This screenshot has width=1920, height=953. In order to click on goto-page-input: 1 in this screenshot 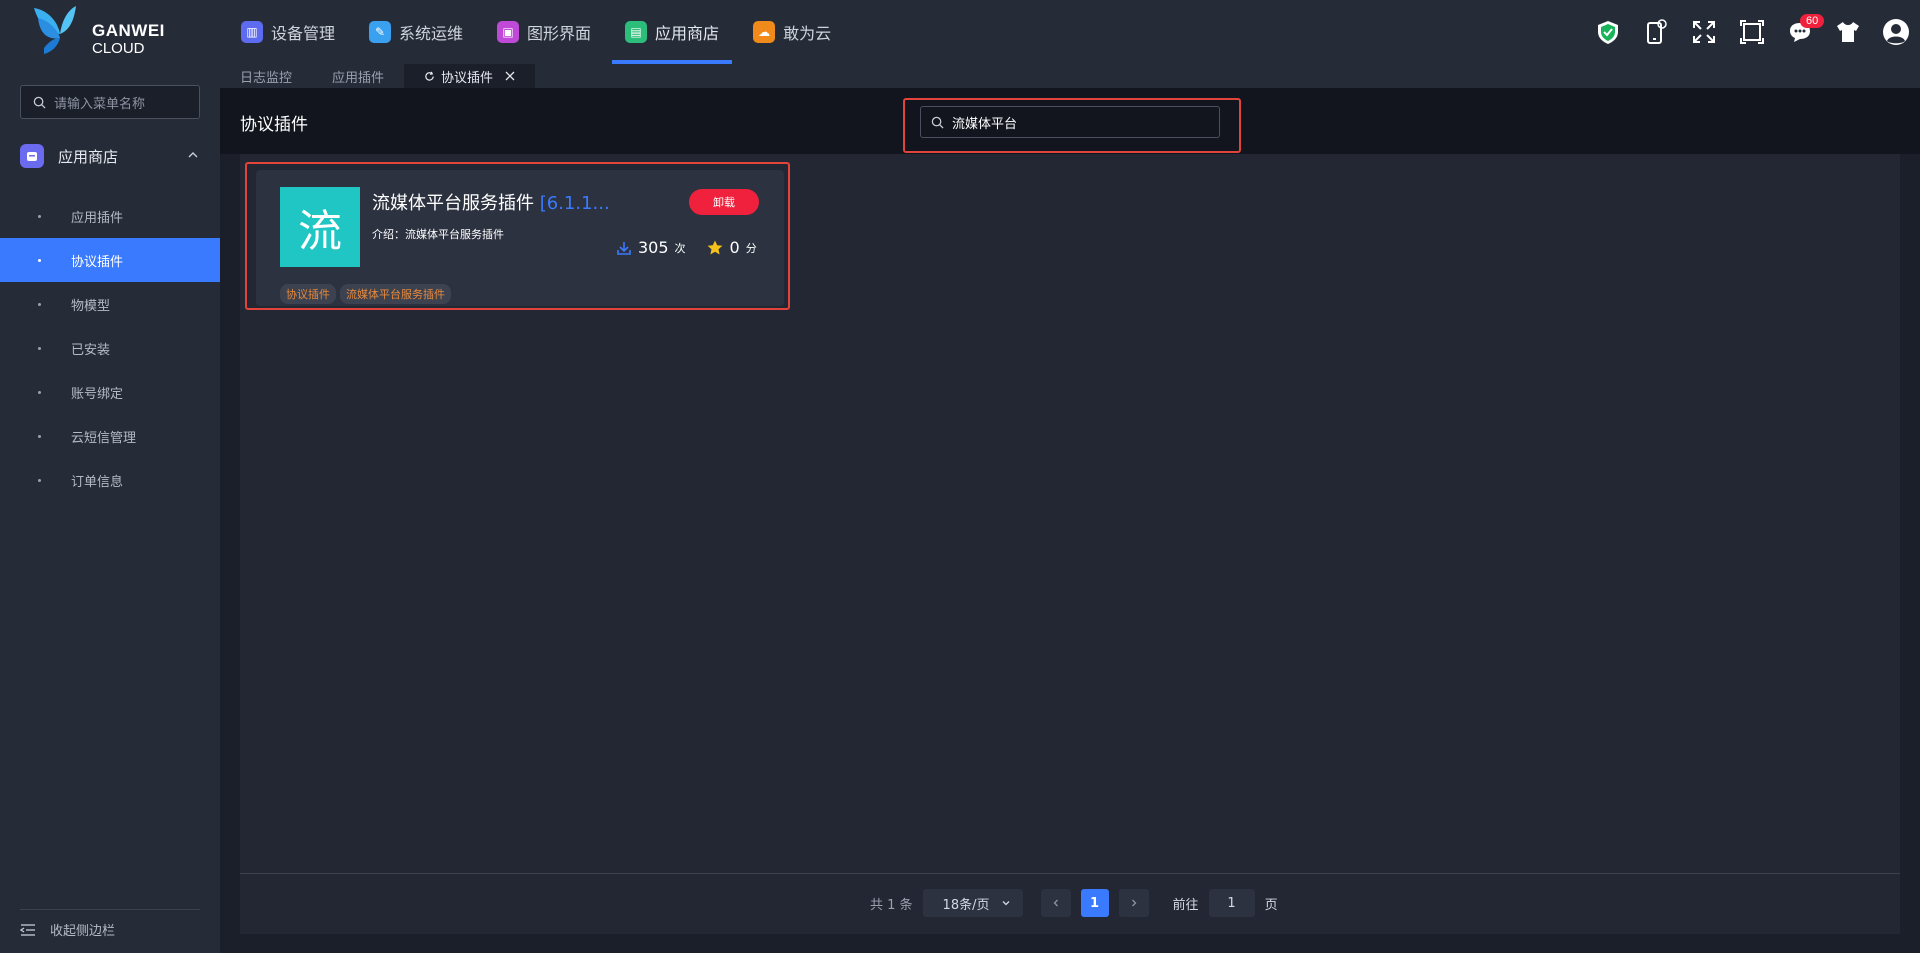, I will do `click(1231, 903)`.